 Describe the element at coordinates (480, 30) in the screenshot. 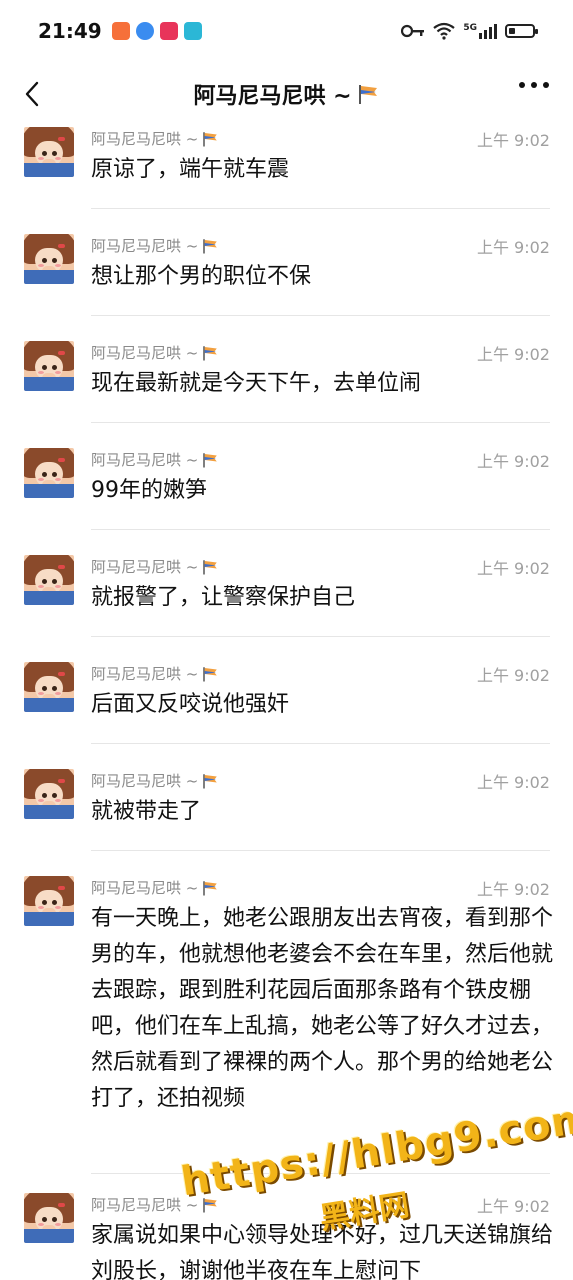

I see `signal-icon: 5G` at that location.